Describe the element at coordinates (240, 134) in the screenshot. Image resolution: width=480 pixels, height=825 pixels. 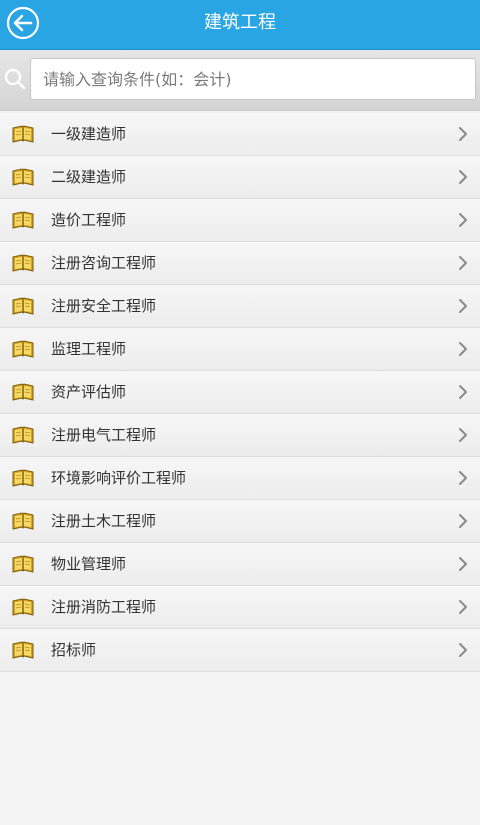
I see `list-item: 一级建造师` at that location.